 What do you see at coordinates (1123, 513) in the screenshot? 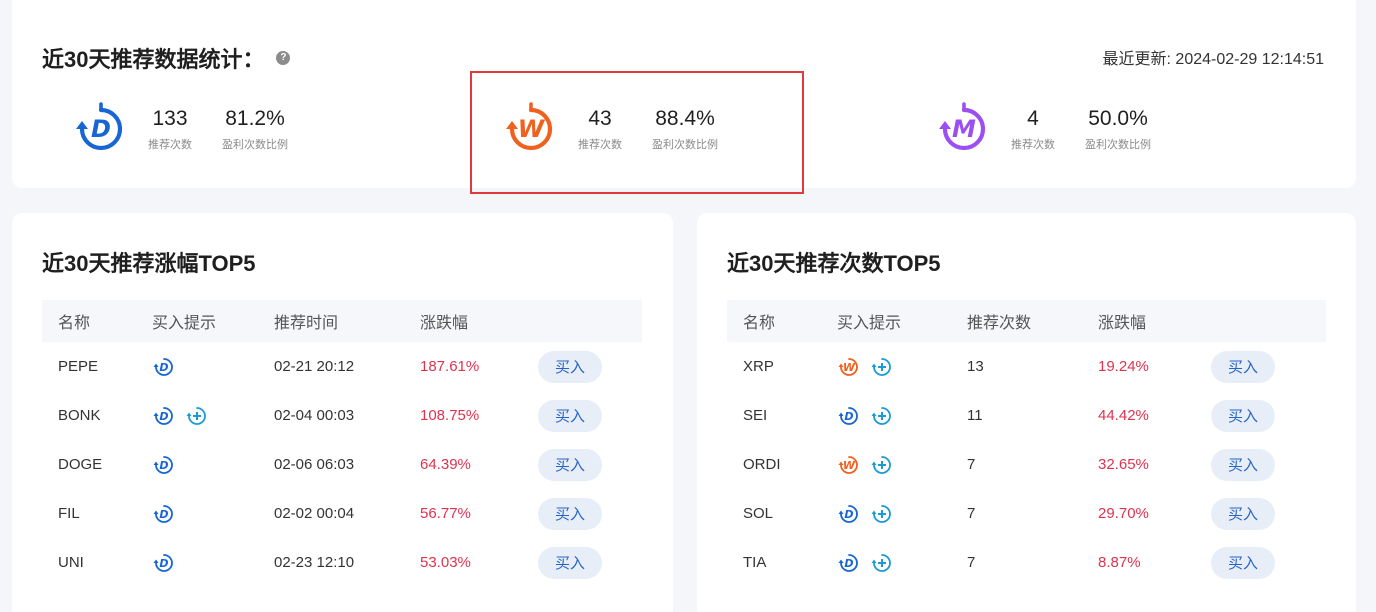
I see `change-percent: 29.70%` at bounding box center [1123, 513].